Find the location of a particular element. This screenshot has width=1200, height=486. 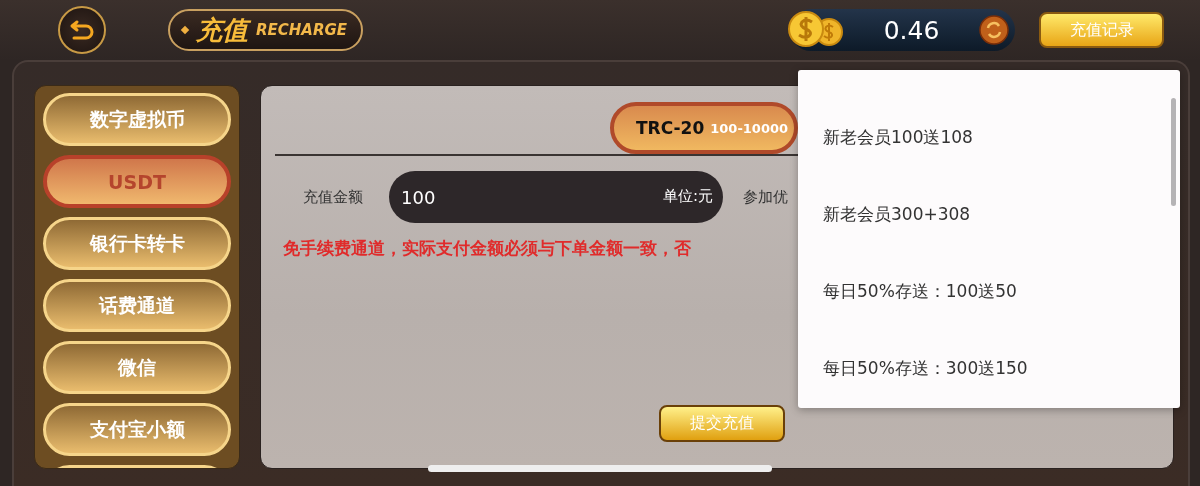

back-button is located at coordinates (82, 30).